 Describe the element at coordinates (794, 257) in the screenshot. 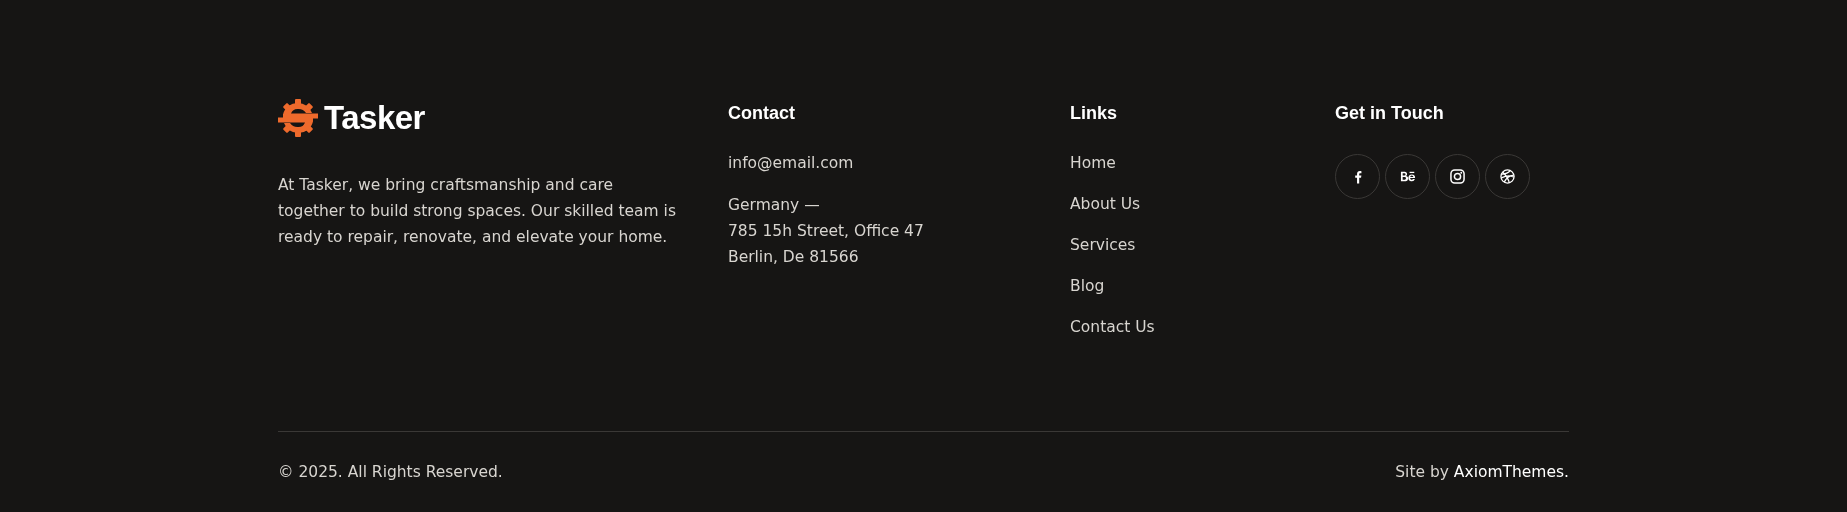

I see `address-line: Berlin, De 81566` at that location.